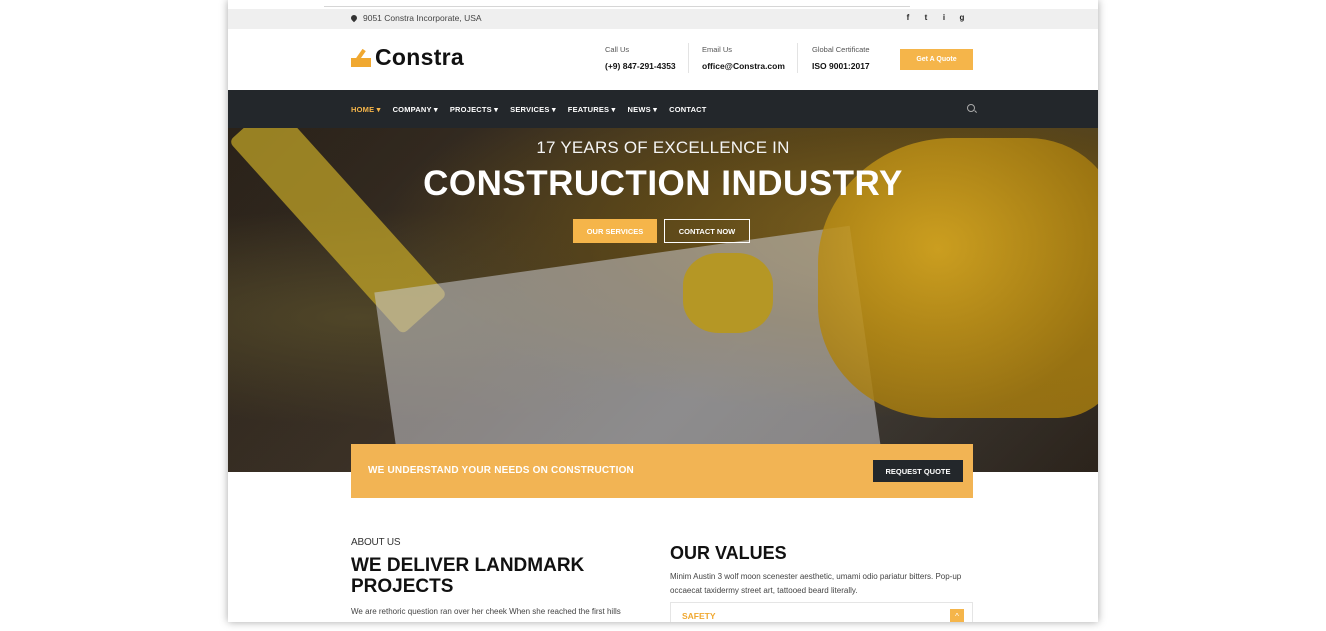 Image resolution: width=1326 pixels, height=631 pixels. What do you see at coordinates (717, 49) in the screenshot?
I see `email-label: Email Us` at bounding box center [717, 49].